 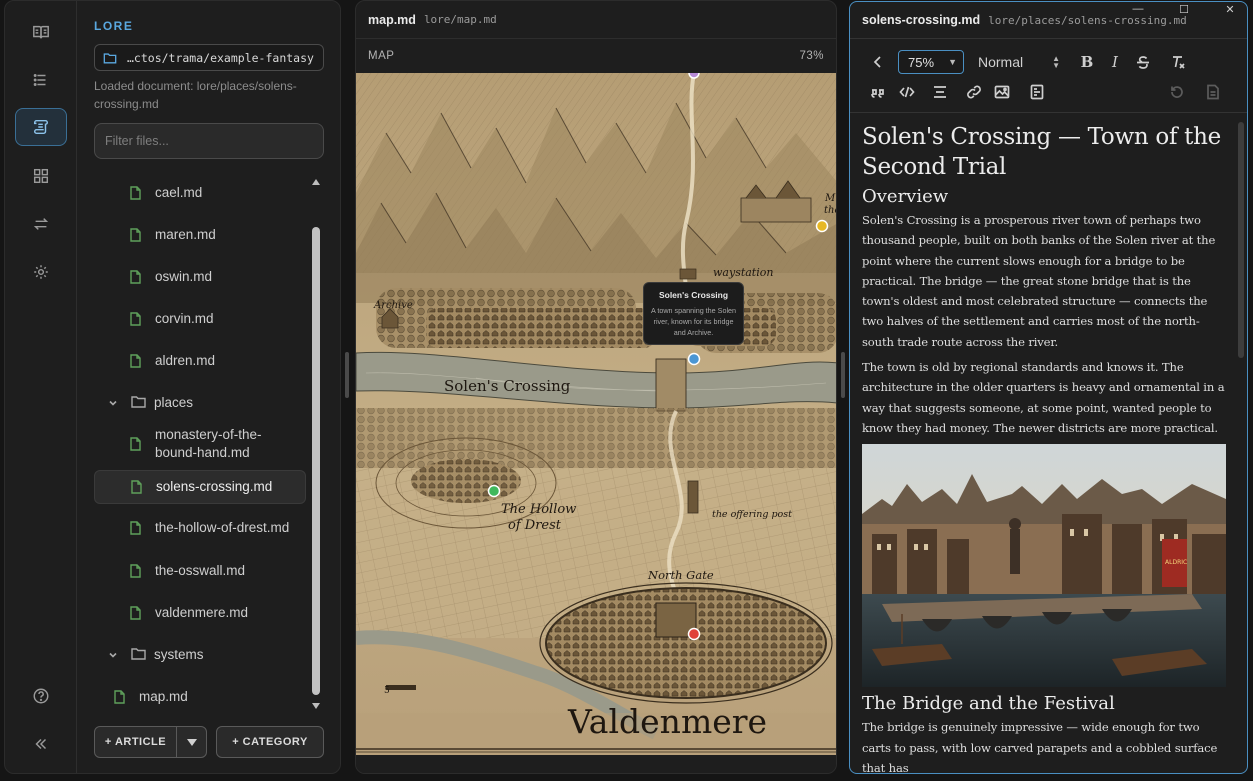 I want to click on rail-grid-button, so click(x=41, y=176).